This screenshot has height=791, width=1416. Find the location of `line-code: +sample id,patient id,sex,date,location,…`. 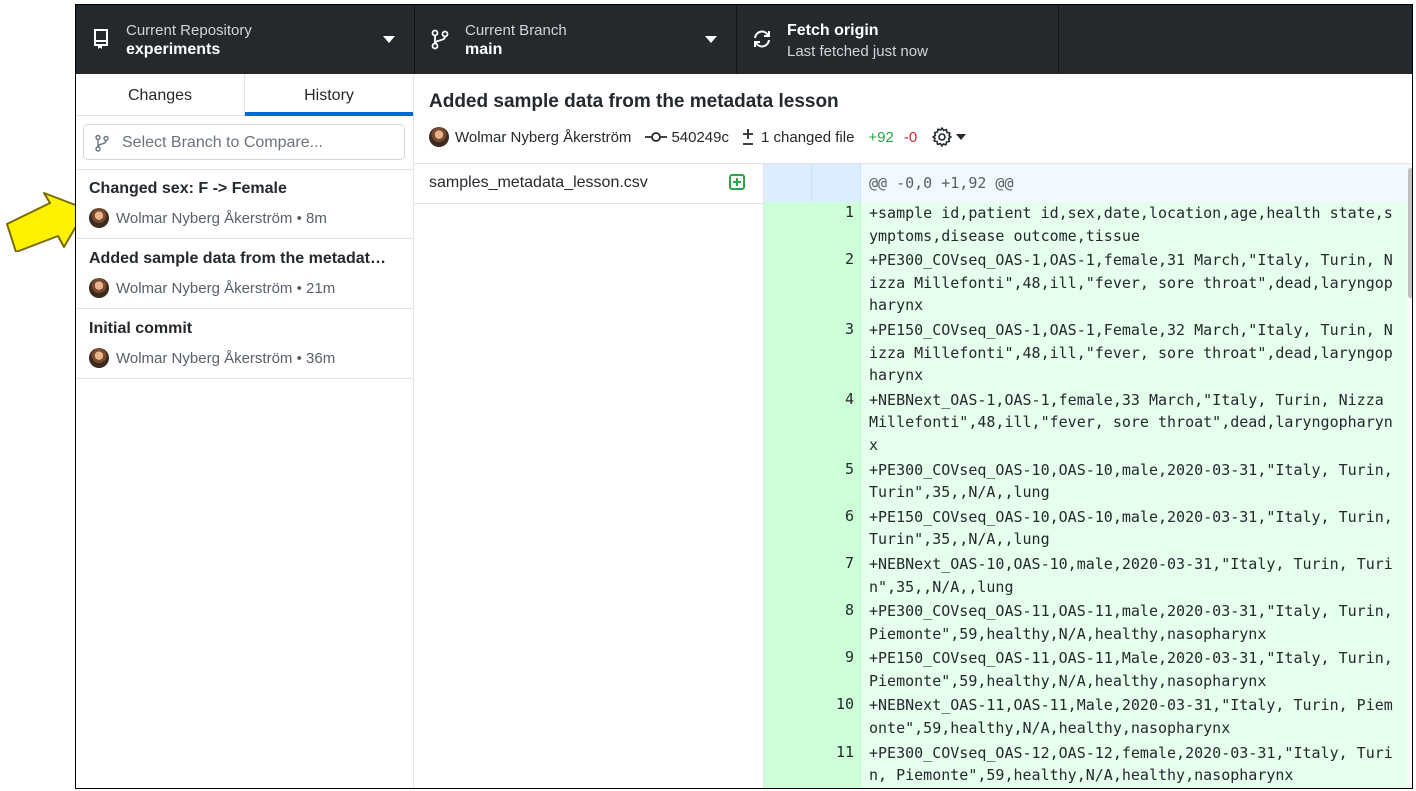

line-code: +sample id,patient id,sex,date,location,… is located at coordinates (1131, 224).